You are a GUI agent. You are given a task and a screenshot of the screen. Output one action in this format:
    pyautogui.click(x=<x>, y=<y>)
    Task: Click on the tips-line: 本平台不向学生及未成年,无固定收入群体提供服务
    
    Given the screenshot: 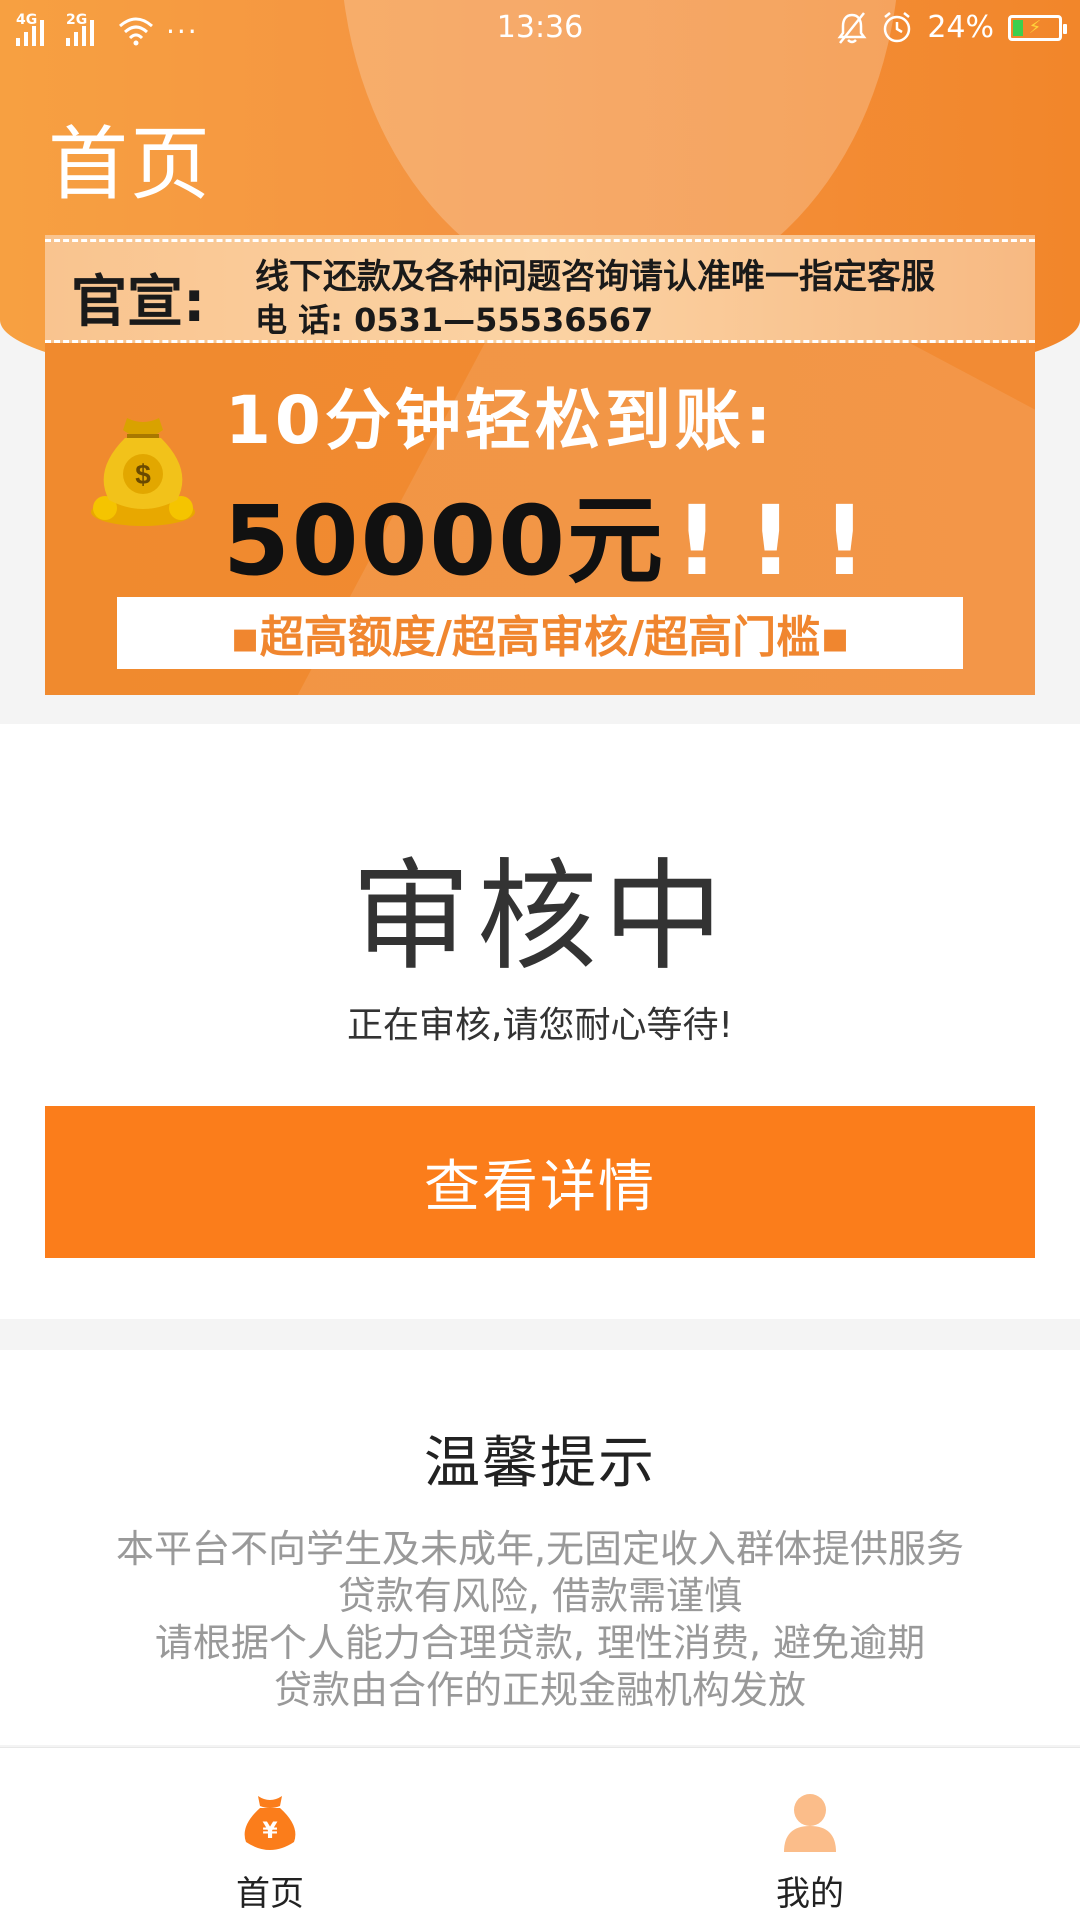 What is the action you would take?
    pyautogui.click(x=540, y=1549)
    